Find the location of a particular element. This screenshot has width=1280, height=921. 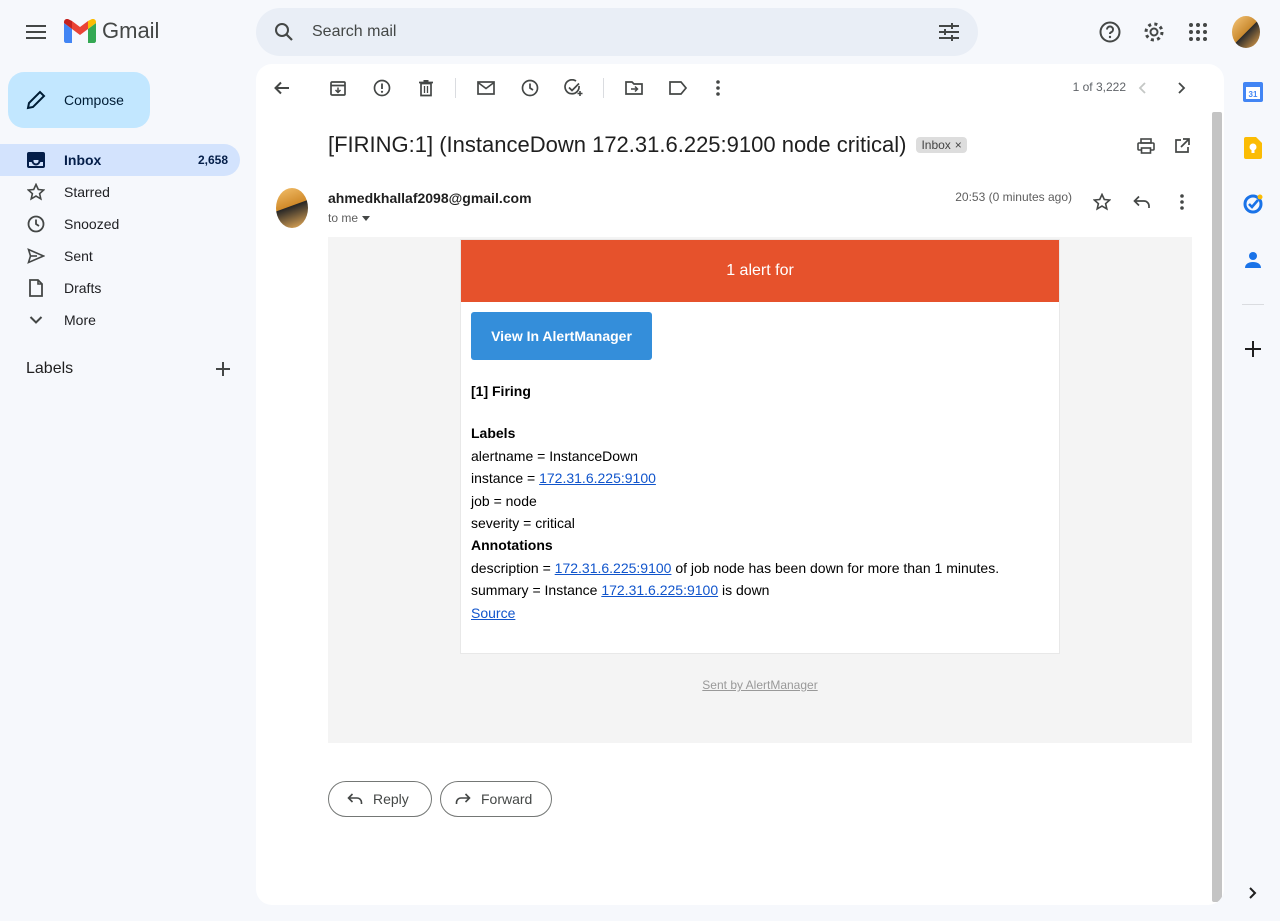

older-button is located at coordinates (1182, 88).